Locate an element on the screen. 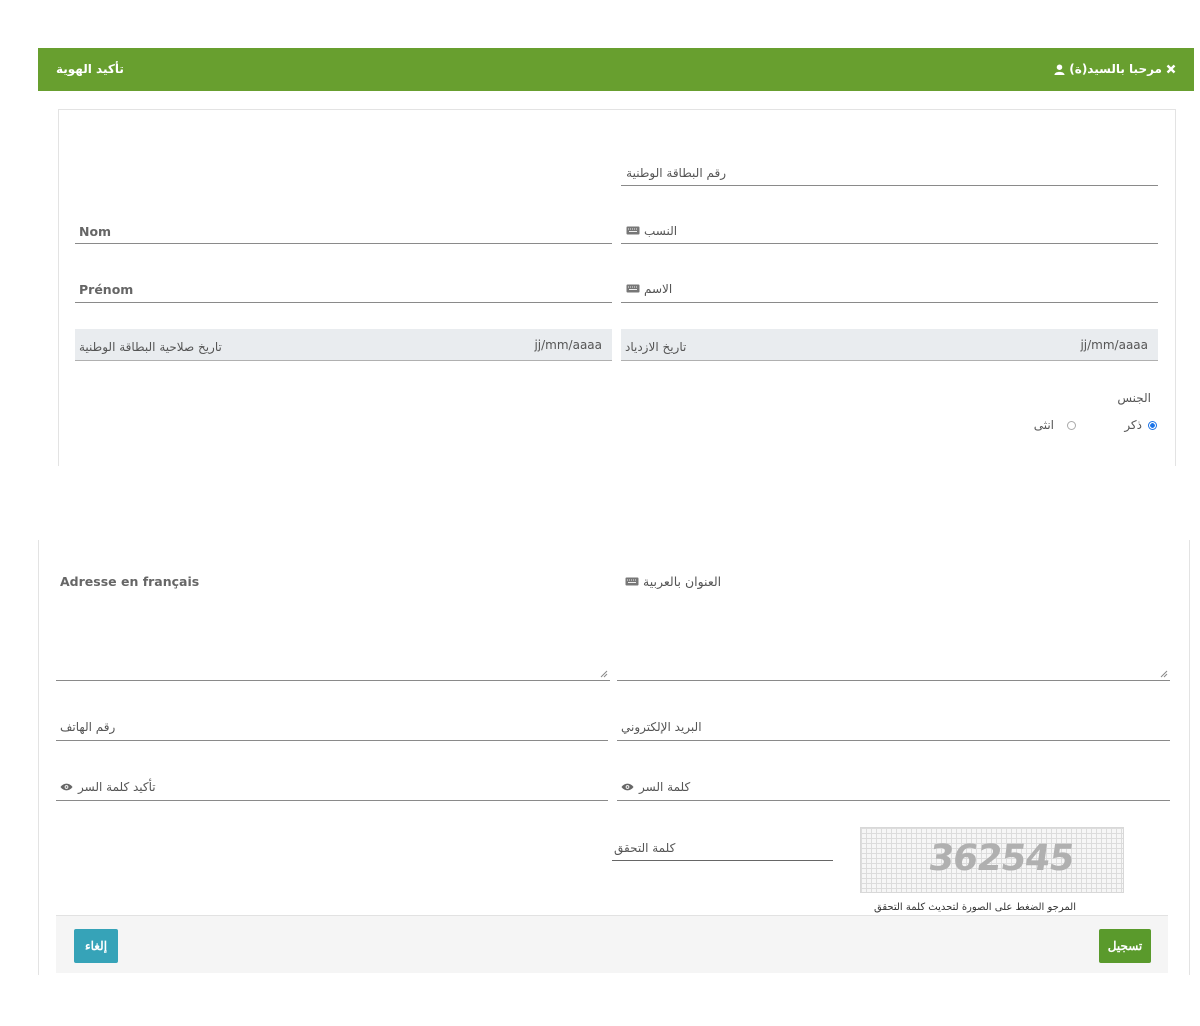 Image resolution: width=1200 pixels, height=1026 pixels. cin-label: رقم البطاقة الوطنية is located at coordinates (676, 173).